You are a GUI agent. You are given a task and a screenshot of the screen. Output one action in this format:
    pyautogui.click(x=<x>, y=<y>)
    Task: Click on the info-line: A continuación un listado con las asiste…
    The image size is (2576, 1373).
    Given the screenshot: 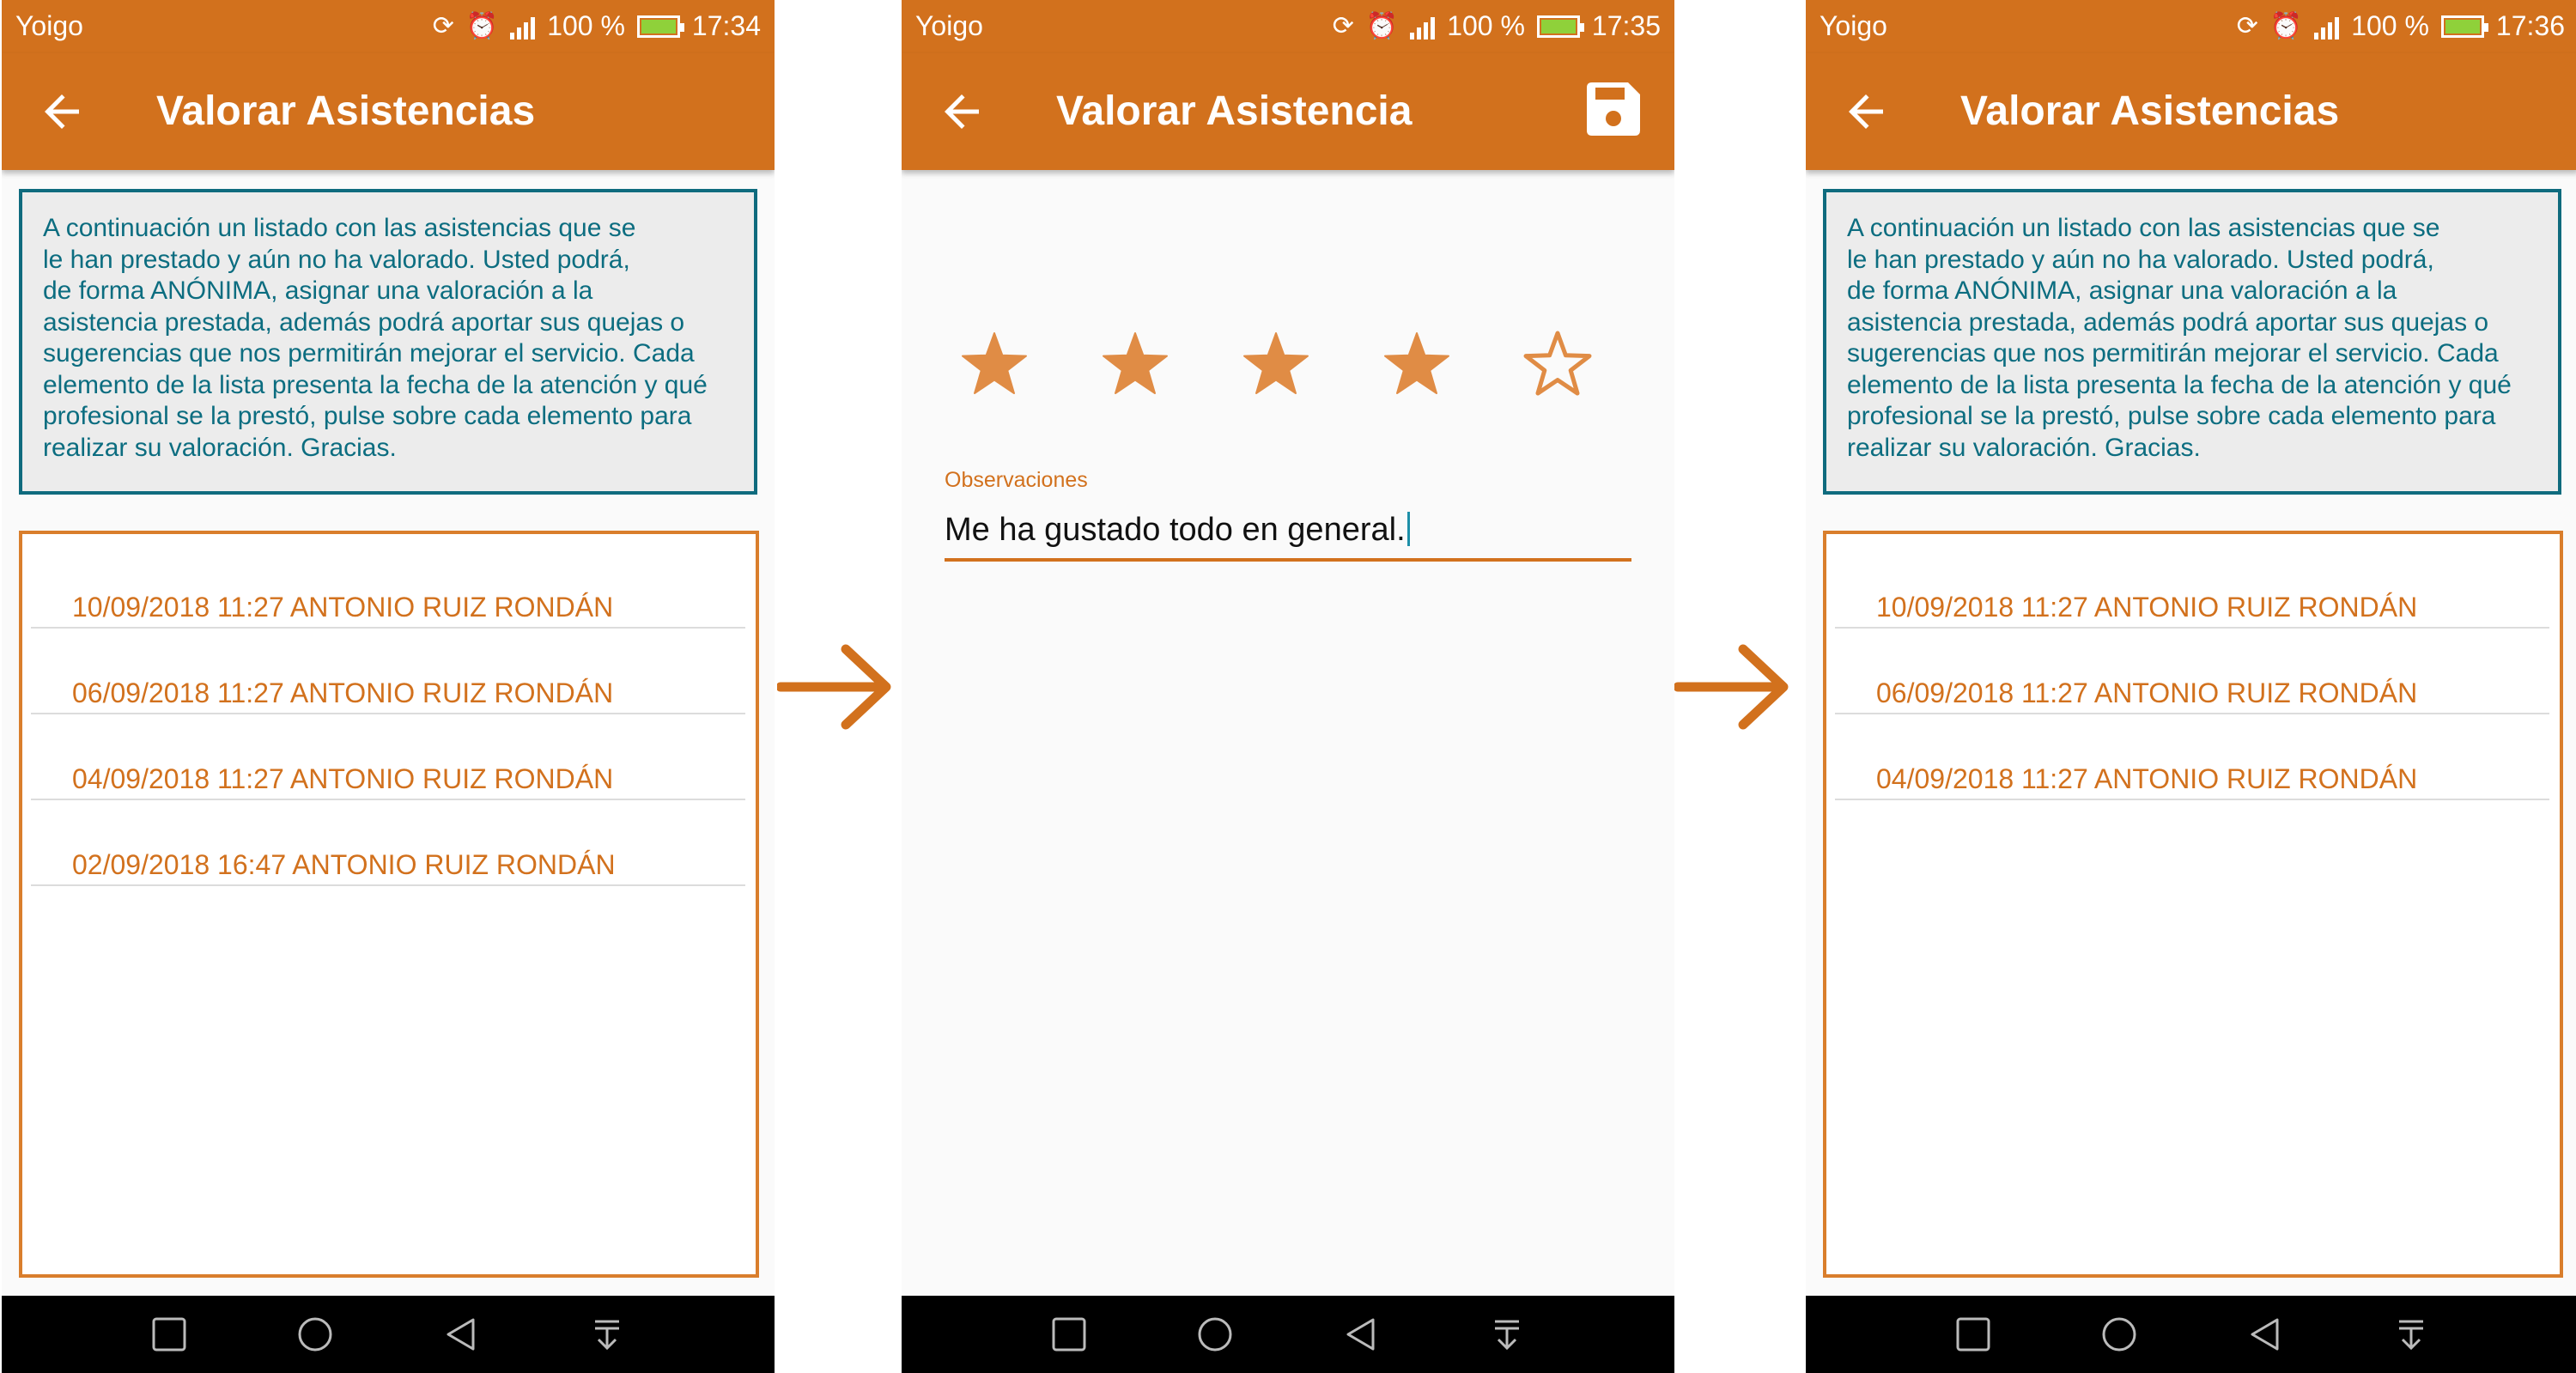 What is the action you would take?
    pyautogui.click(x=339, y=228)
    